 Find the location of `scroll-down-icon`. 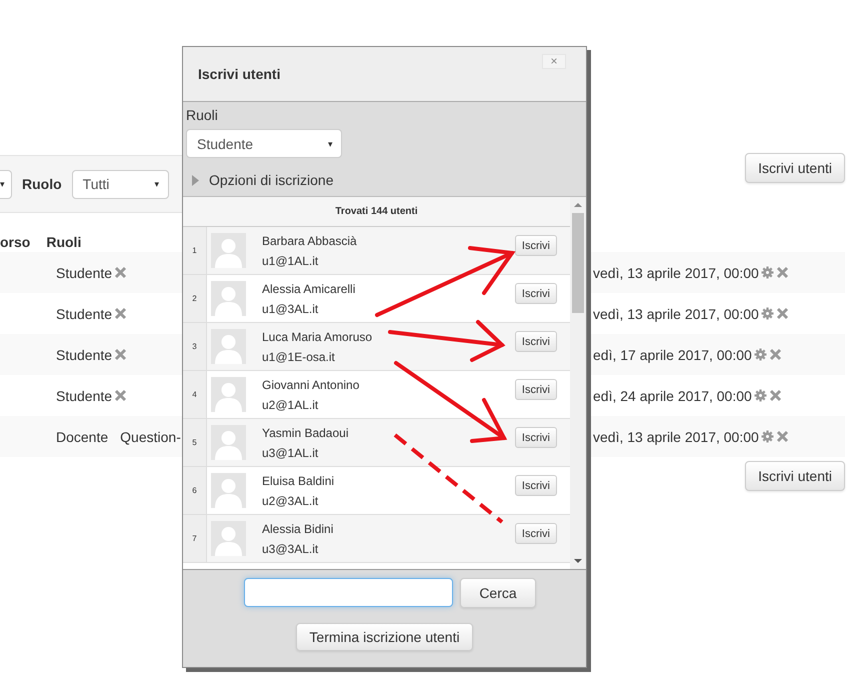

scroll-down-icon is located at coordinates (578, 561).